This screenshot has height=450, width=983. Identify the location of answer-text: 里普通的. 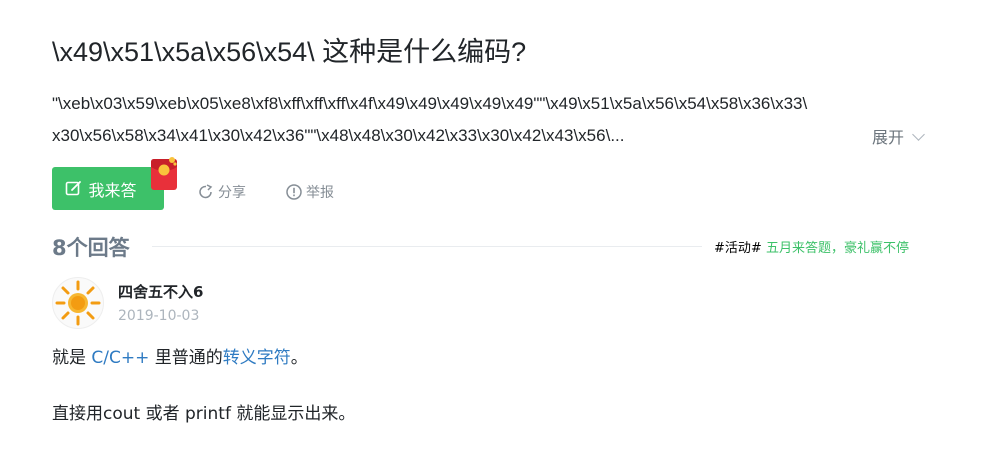
(186, 358).